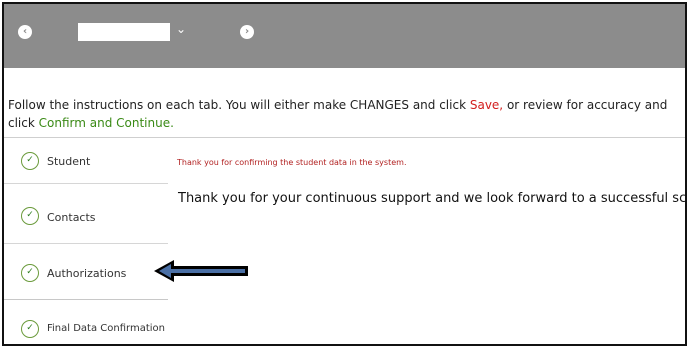 This screenshot has width=691, height=348. I want to click on sidebar-item-label: Student, so click(69, 161).